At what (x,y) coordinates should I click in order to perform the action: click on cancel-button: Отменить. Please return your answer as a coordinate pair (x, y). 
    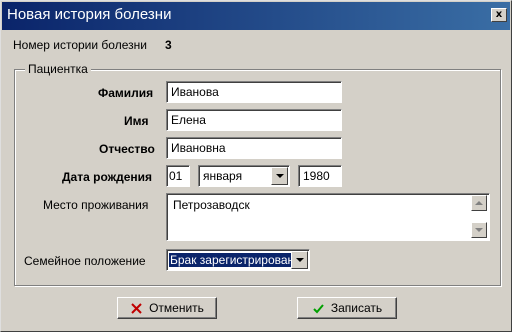
    Looking at the image, I should click on (167, 308).